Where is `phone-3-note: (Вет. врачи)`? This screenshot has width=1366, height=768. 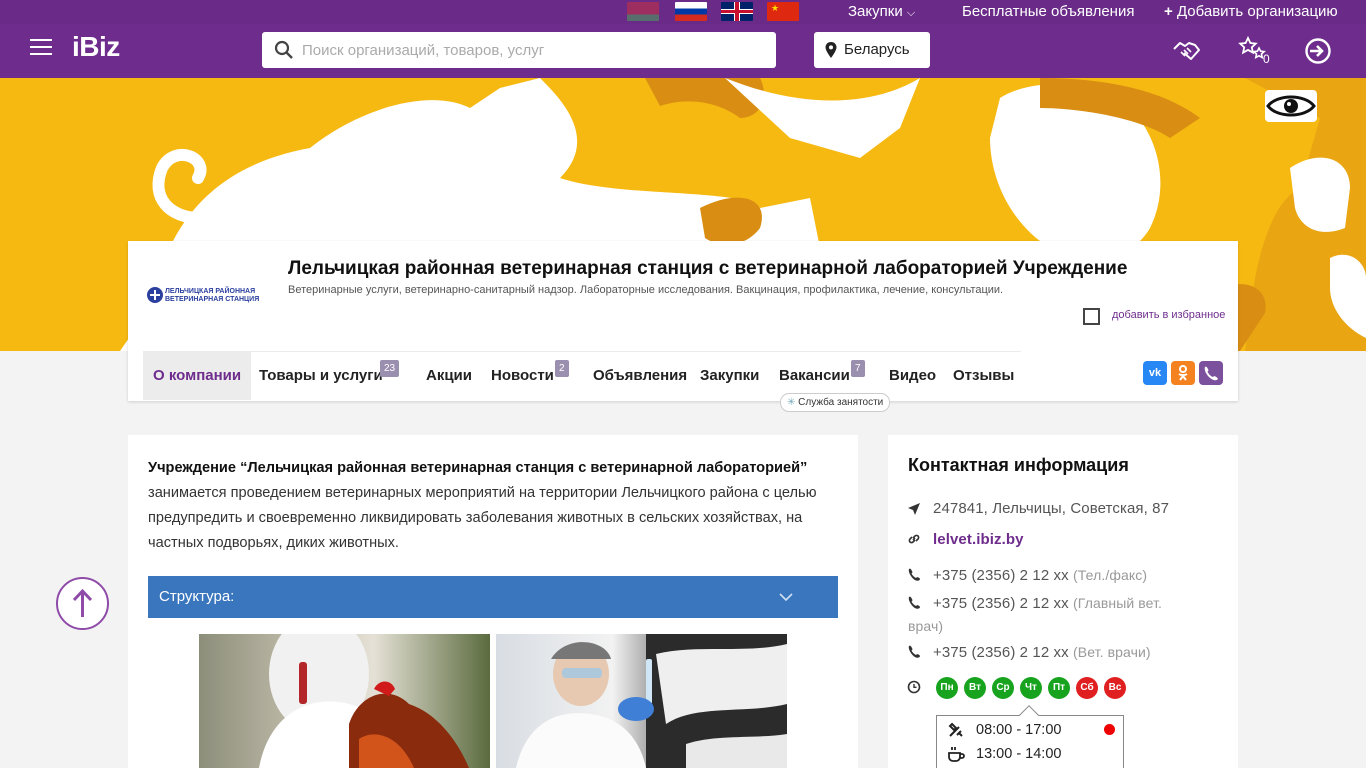 phone-3-note: (Вет. врачи) is located at coordinates (1112, 652).